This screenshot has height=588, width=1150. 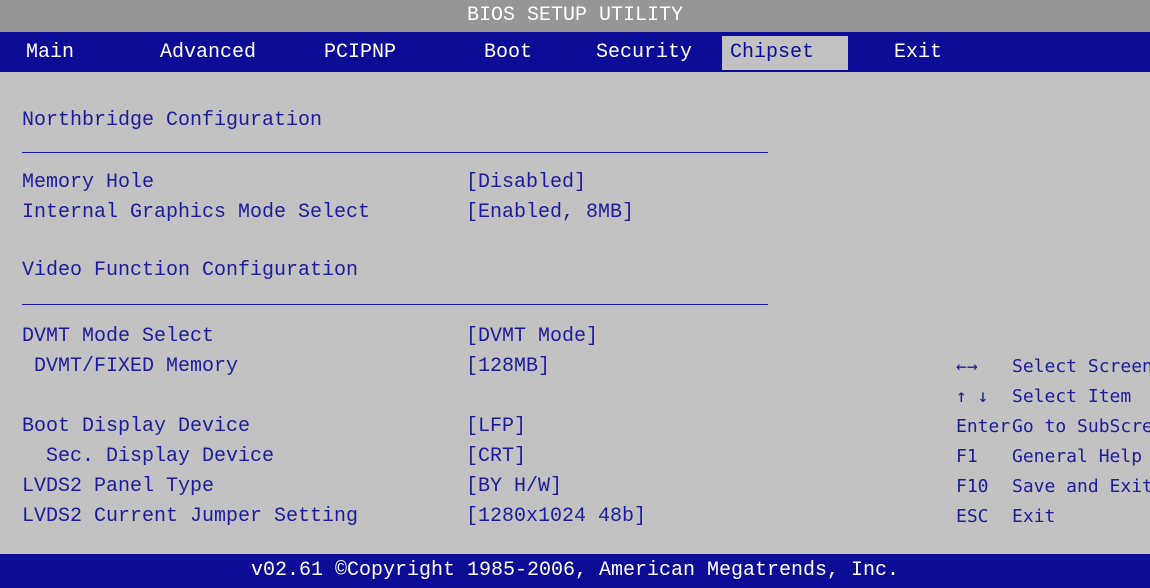 I want to click on help-desc-save-exit: Save and Exit, so click(x=1081, y=486).